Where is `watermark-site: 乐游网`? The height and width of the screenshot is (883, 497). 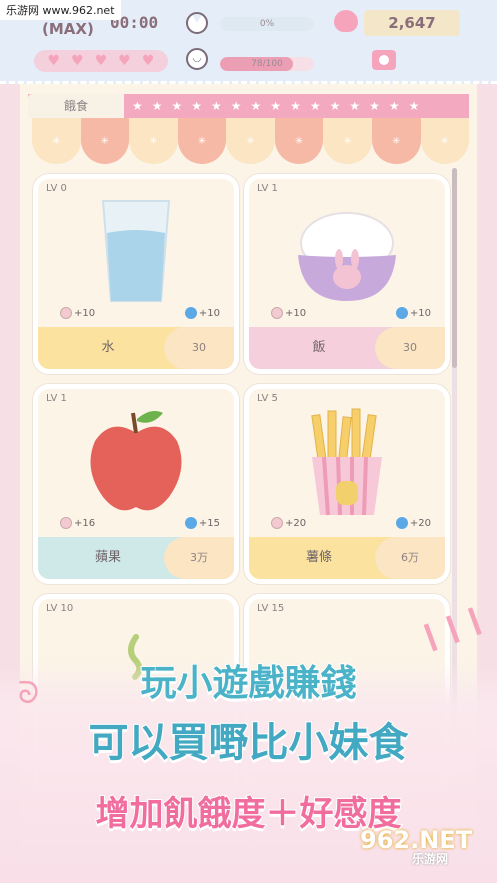
watermark-site: 乐游网 is located at coordinates (430, 859).